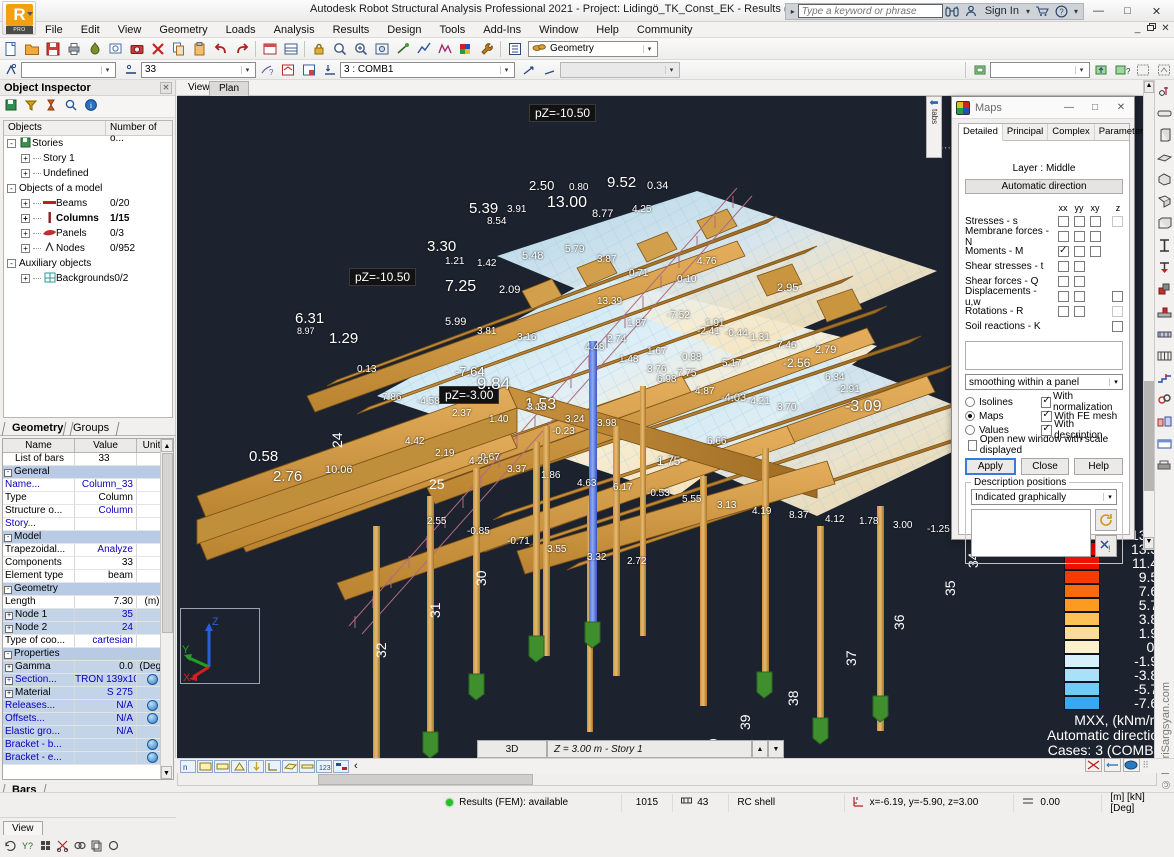  Describe the element at coordinates (1164, 201) in the screenshot. I see `panel-icon` at that location.